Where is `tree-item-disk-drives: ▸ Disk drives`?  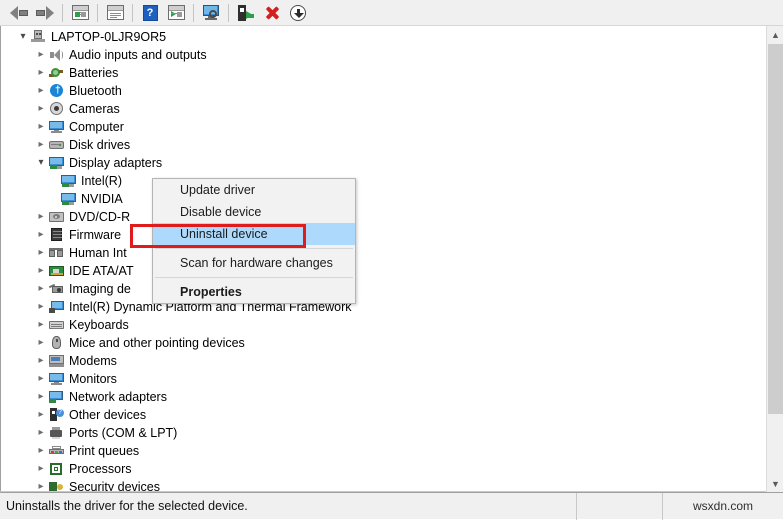 tree-item-disk-drives: ▸ Disk drives is located at coordinates (379, 145).